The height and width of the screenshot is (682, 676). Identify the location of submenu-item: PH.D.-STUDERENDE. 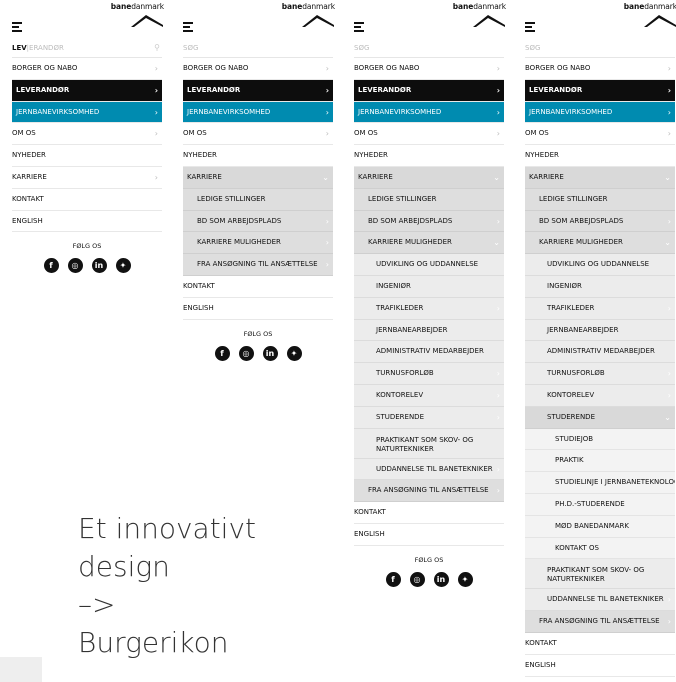
(600, 504).